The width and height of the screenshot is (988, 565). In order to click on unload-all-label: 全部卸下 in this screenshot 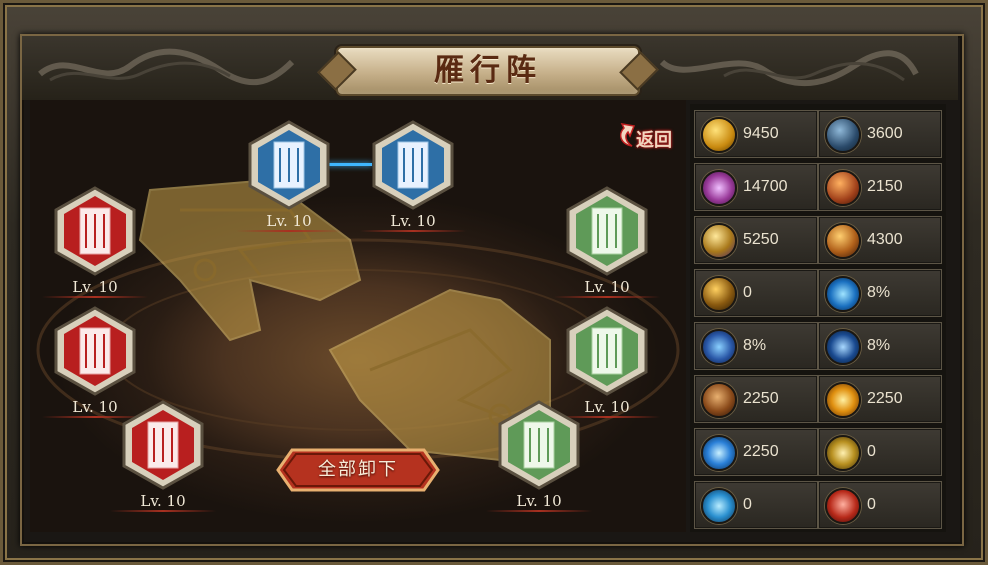, I will do `click(358, 469)`.